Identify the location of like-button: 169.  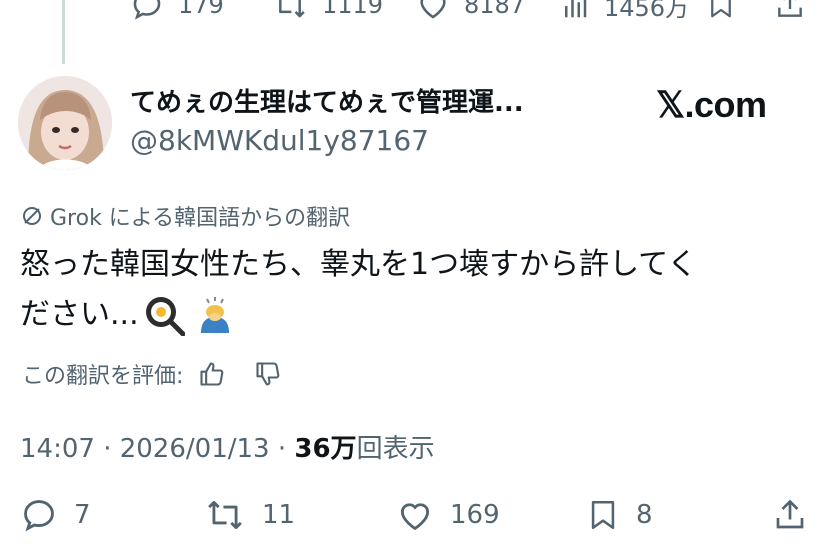
(448, 515).